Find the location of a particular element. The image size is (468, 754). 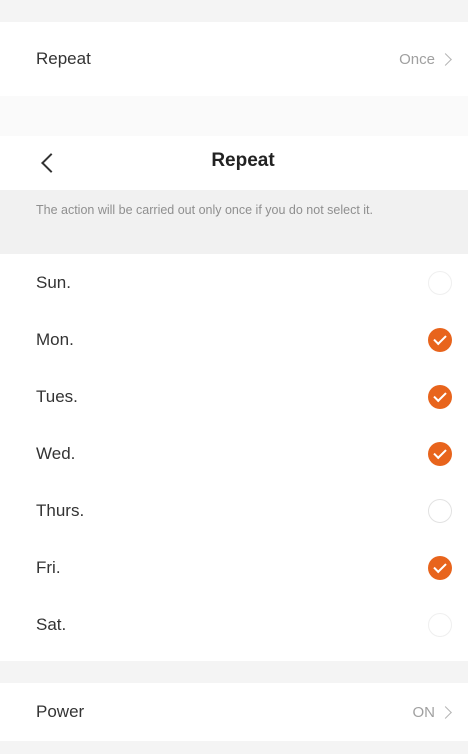

checkbox-wed is located at coordinates (440, 453).